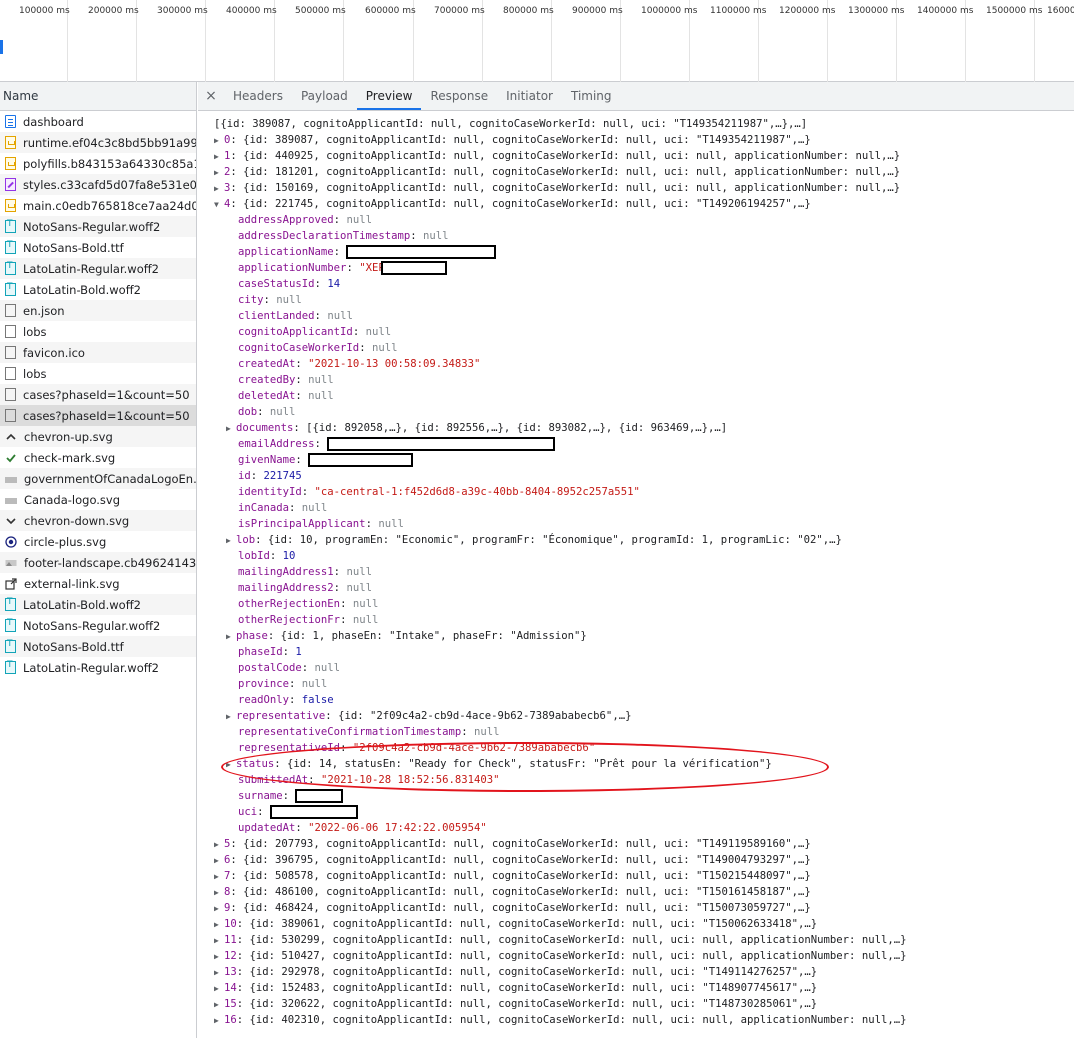 The height and width of the screenshot is (1038, 1074). I want to click on request-row: en.json, so click(98, 310).